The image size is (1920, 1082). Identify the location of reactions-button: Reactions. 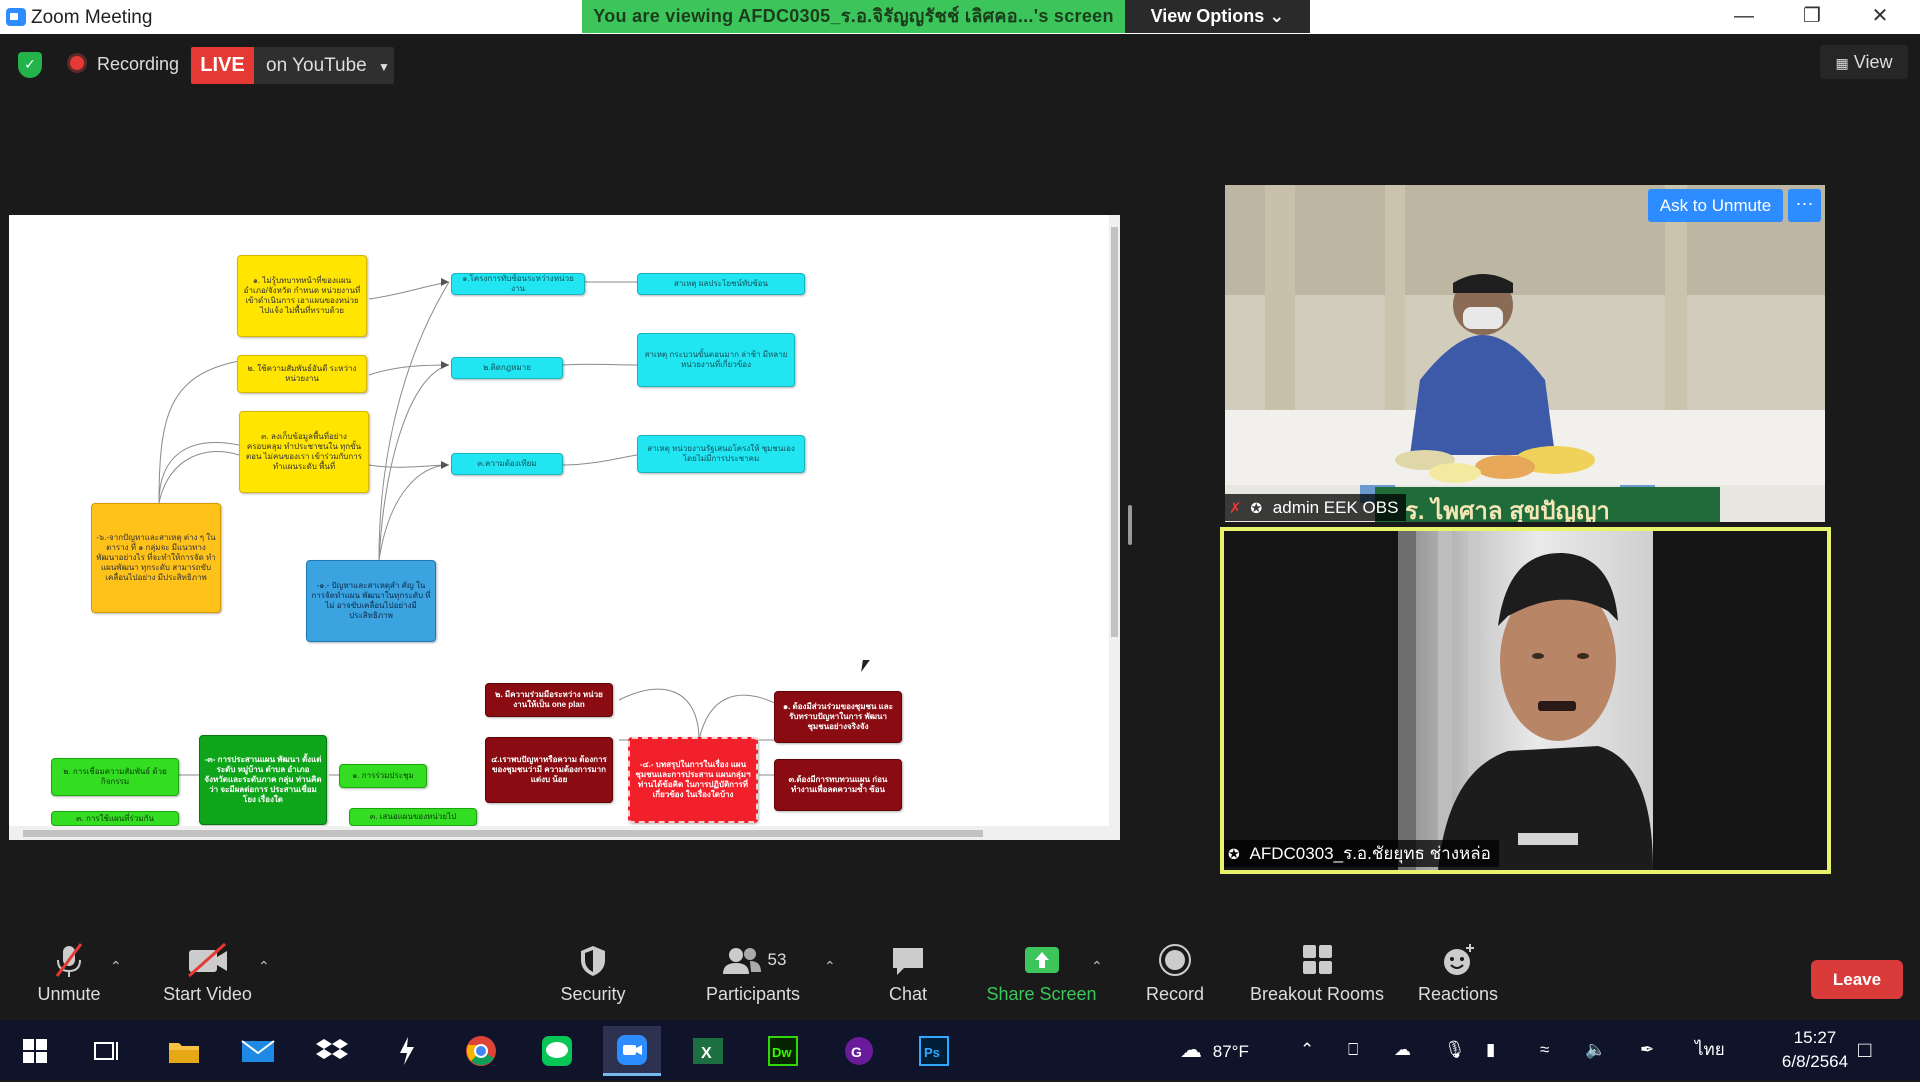
(1458, 972).